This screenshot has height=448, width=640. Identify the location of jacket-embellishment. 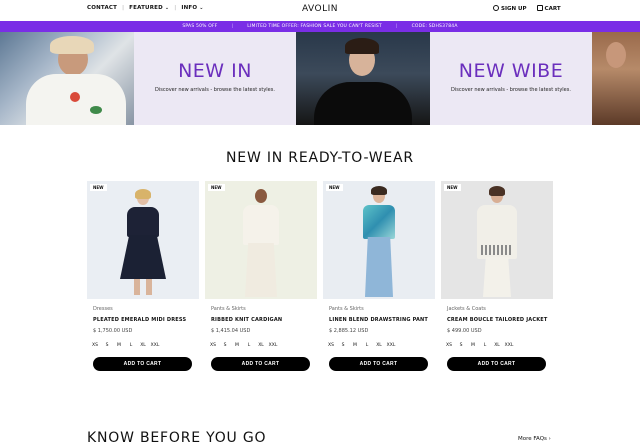
(497, 250).